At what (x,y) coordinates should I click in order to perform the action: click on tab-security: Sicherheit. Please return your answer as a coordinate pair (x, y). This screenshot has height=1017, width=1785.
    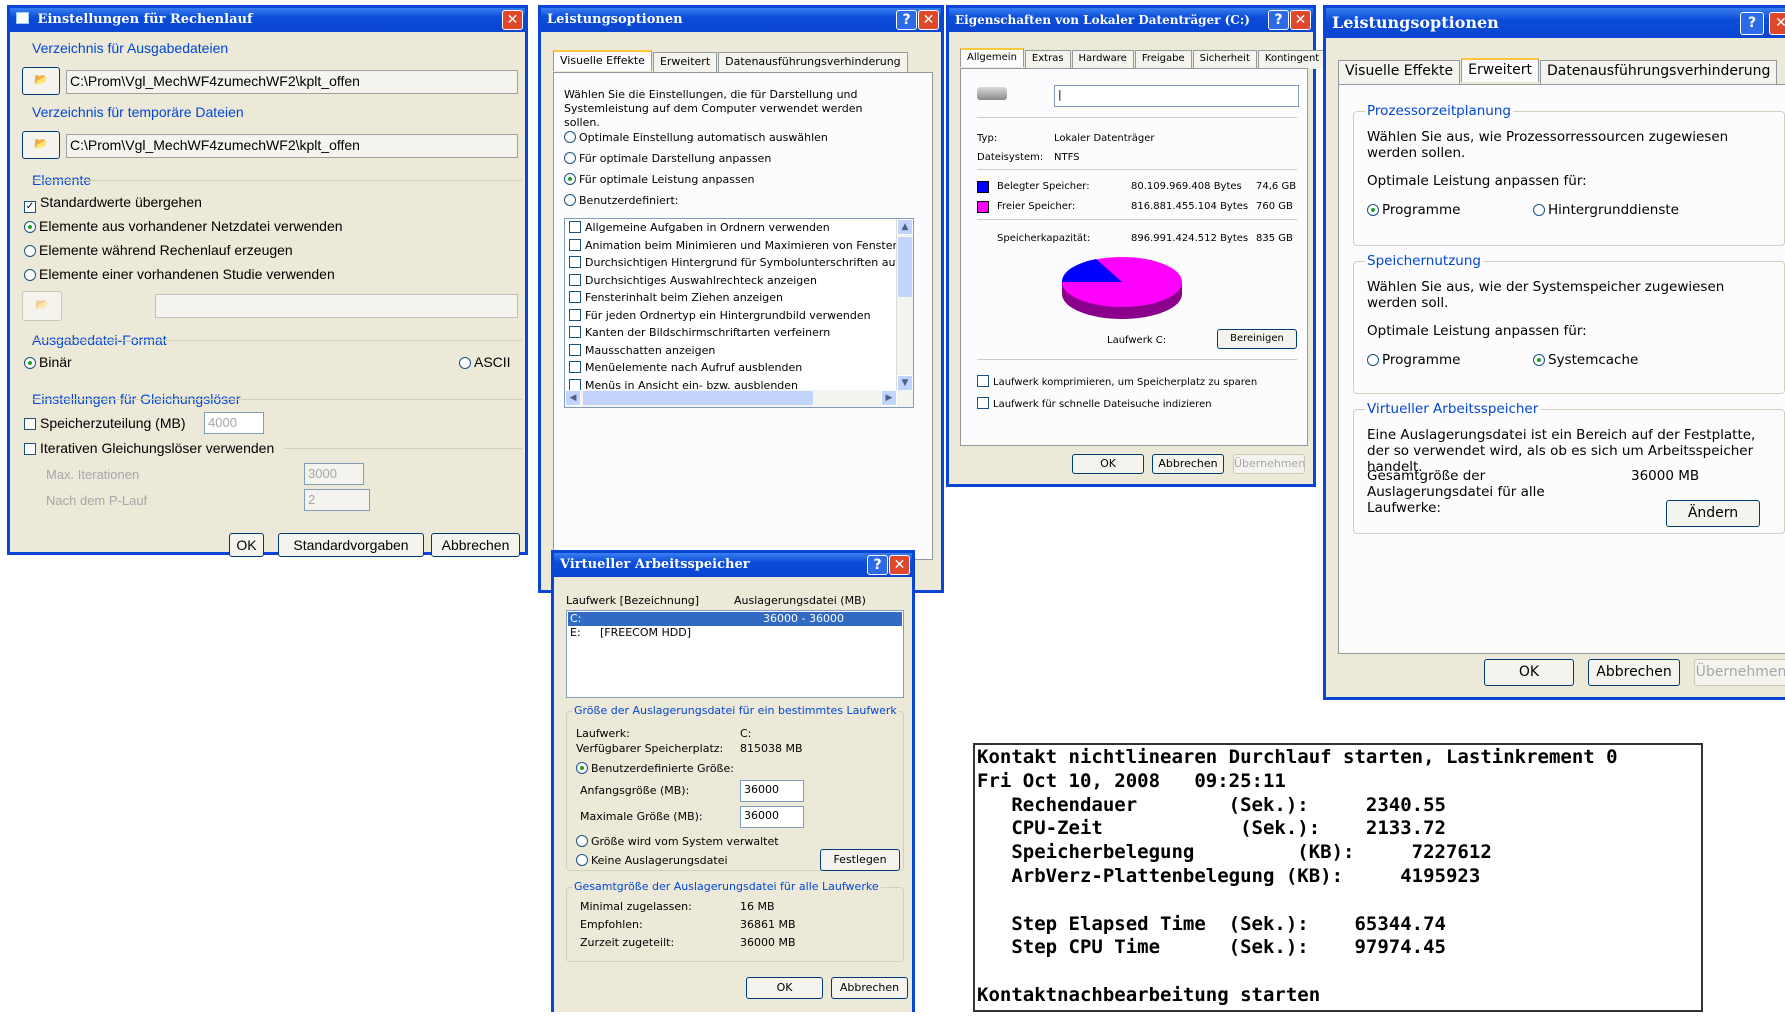
    Looking at the image, I should click on (1224, 59).